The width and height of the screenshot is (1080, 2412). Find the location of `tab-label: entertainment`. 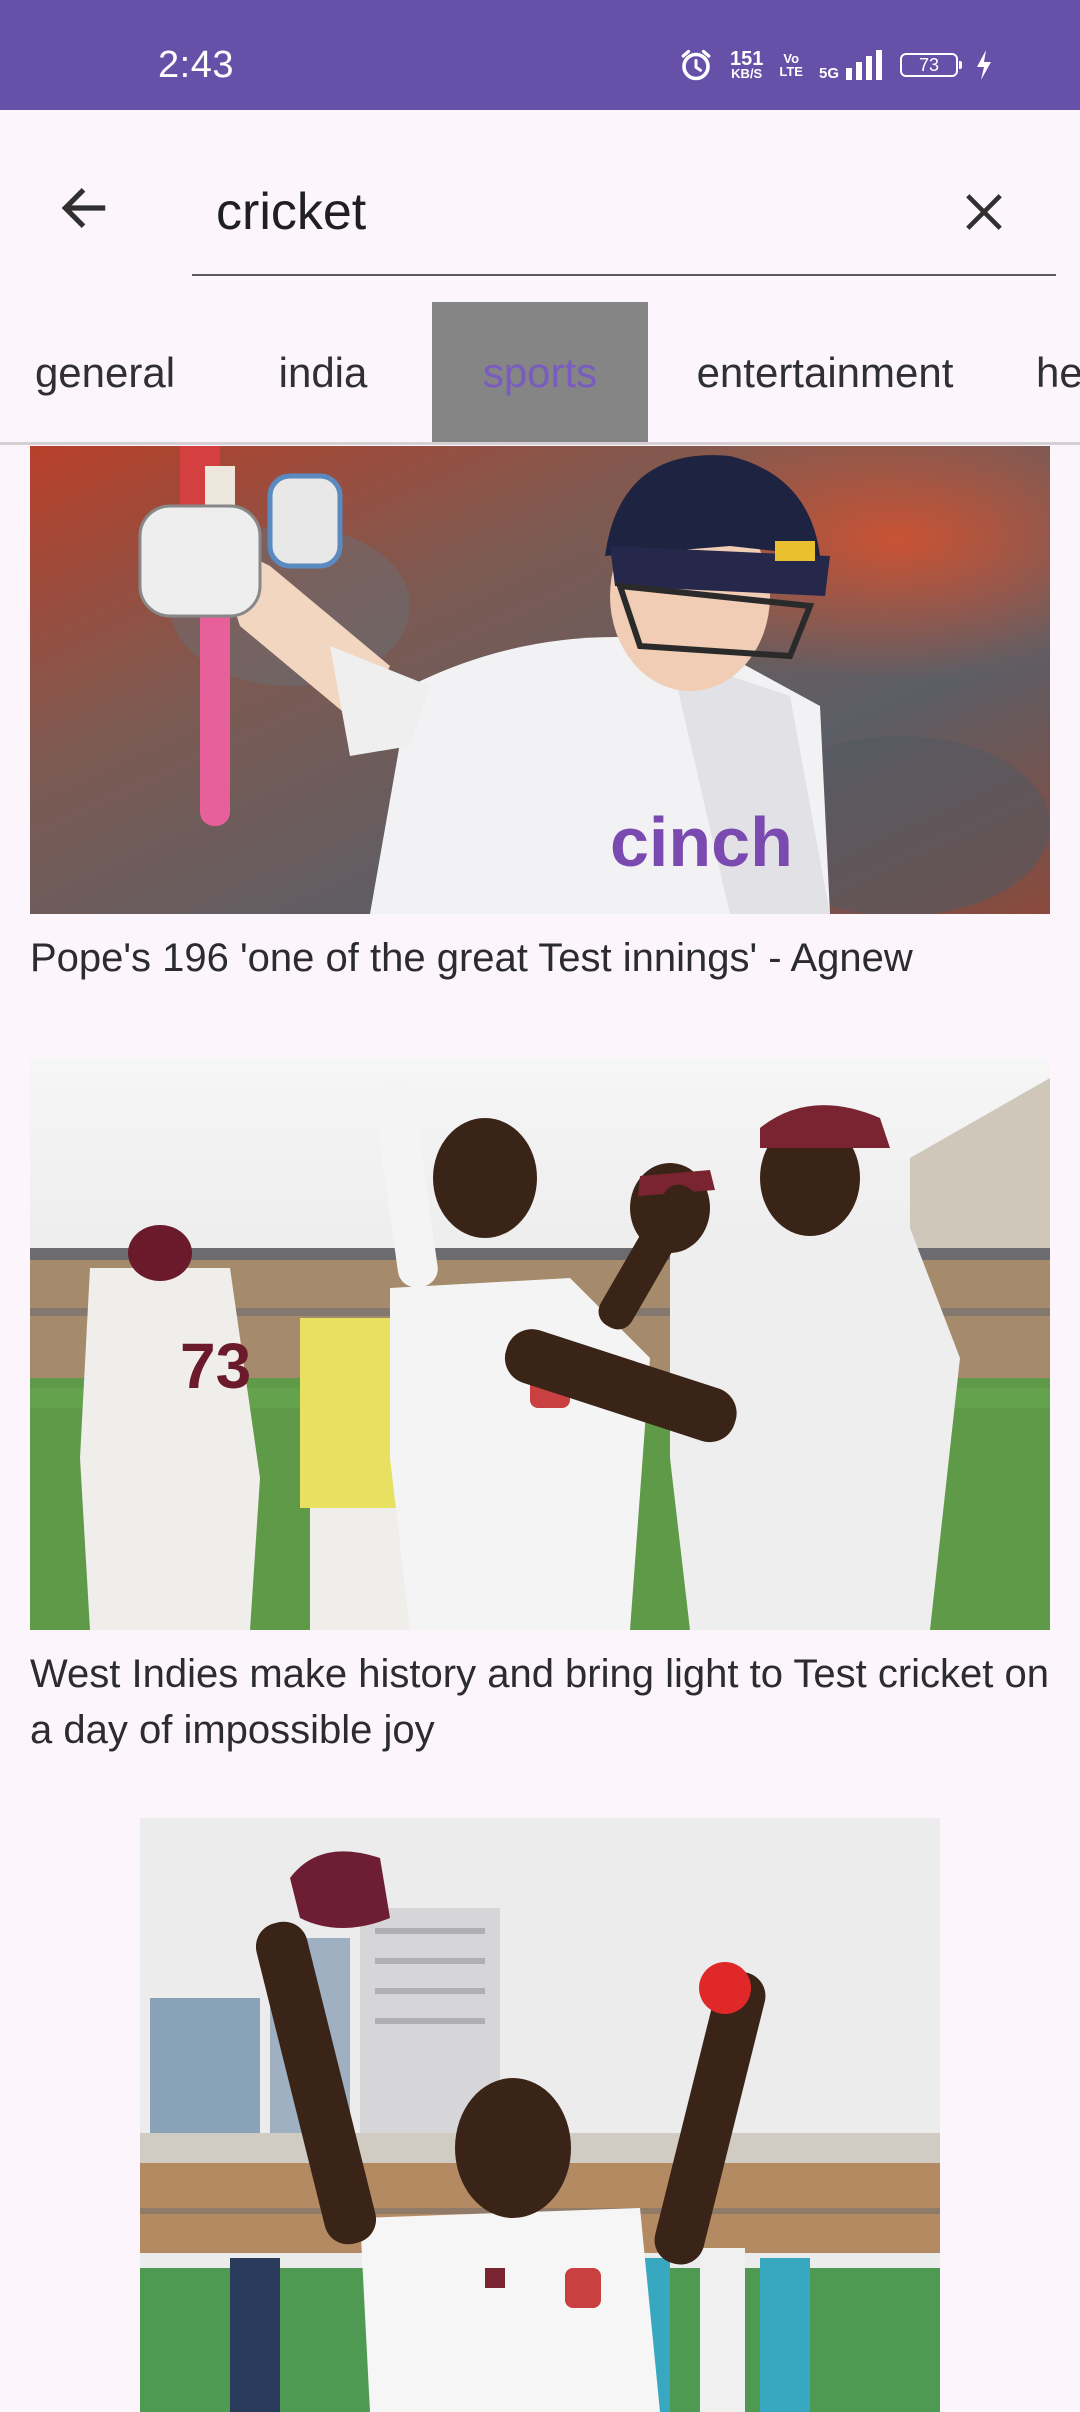

tab-label: entertainment is located at coordinates (825, 372).